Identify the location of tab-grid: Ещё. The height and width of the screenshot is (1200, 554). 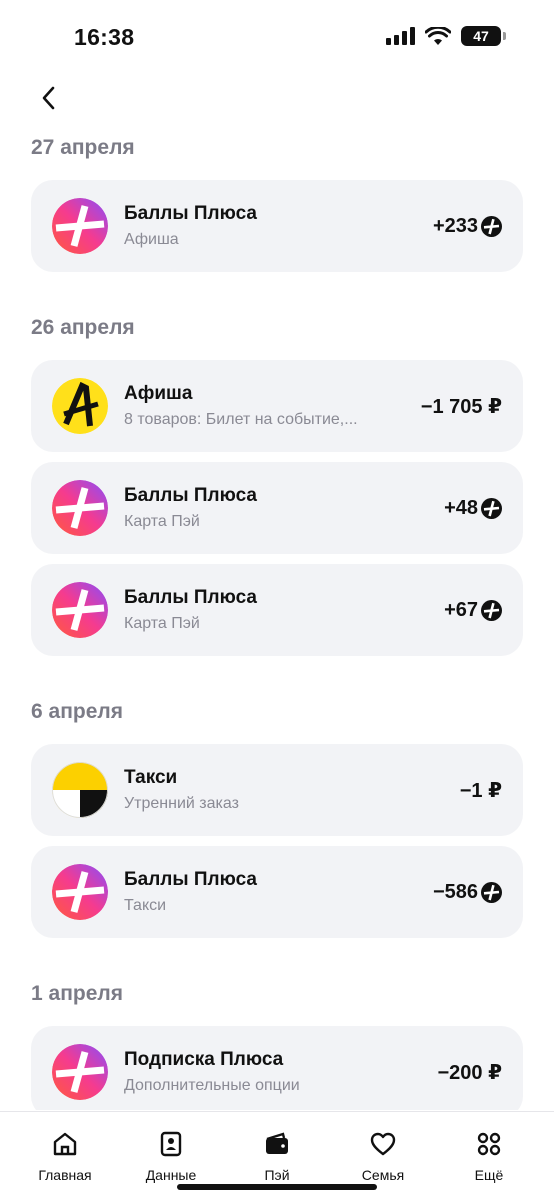
(489, 1156).